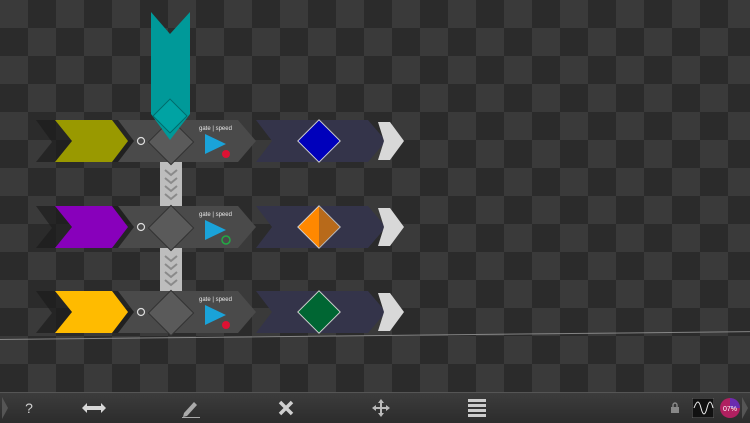  I want to click on bottom-toolbar: ? 07%, so click(375, 407).